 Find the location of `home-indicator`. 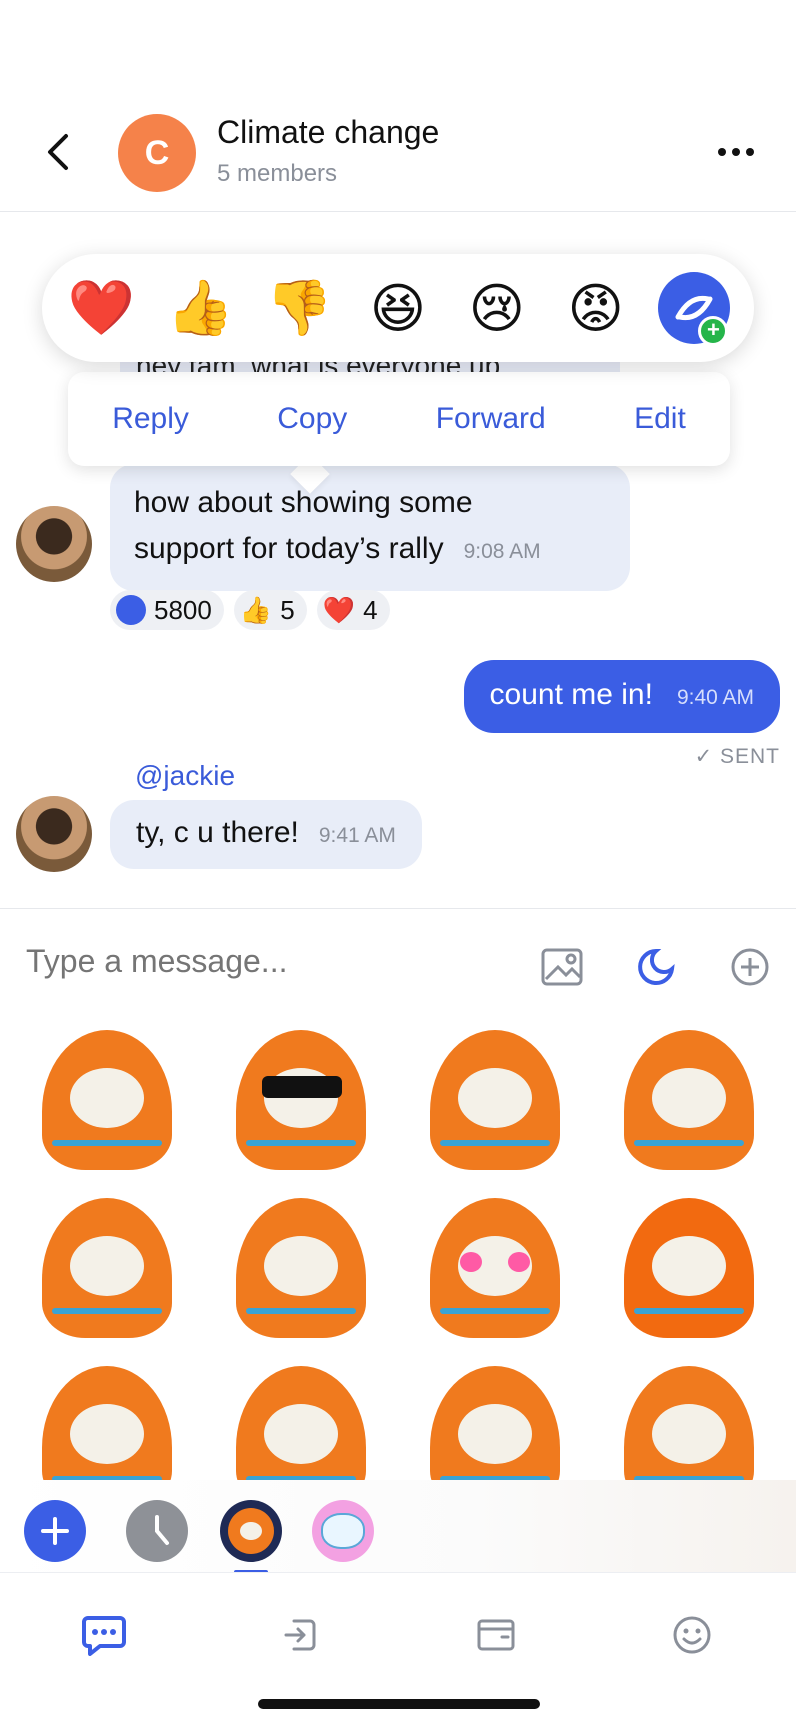

home-indicator is located at coordinates (399, 1704).